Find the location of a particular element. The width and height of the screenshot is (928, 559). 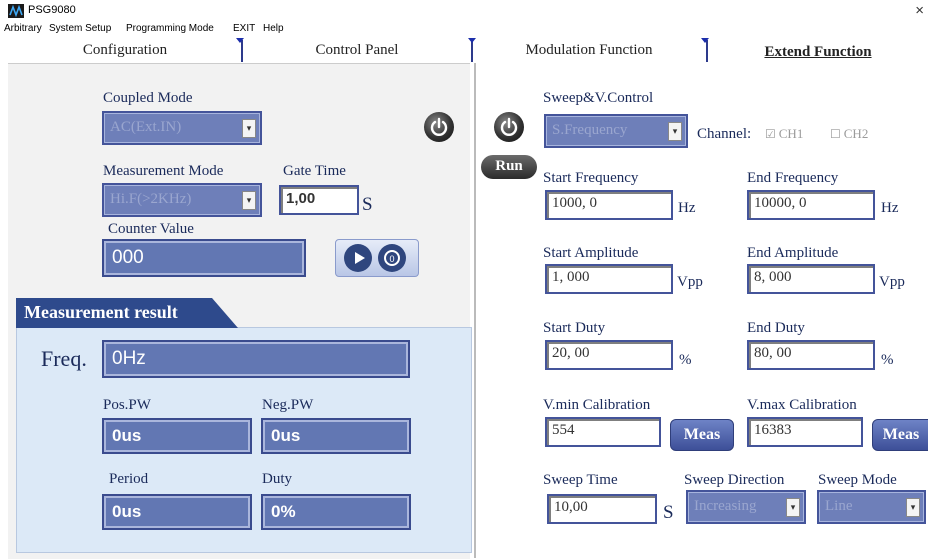

end-amplitude-value: 8, 000 is located at coordinates (773, 277).